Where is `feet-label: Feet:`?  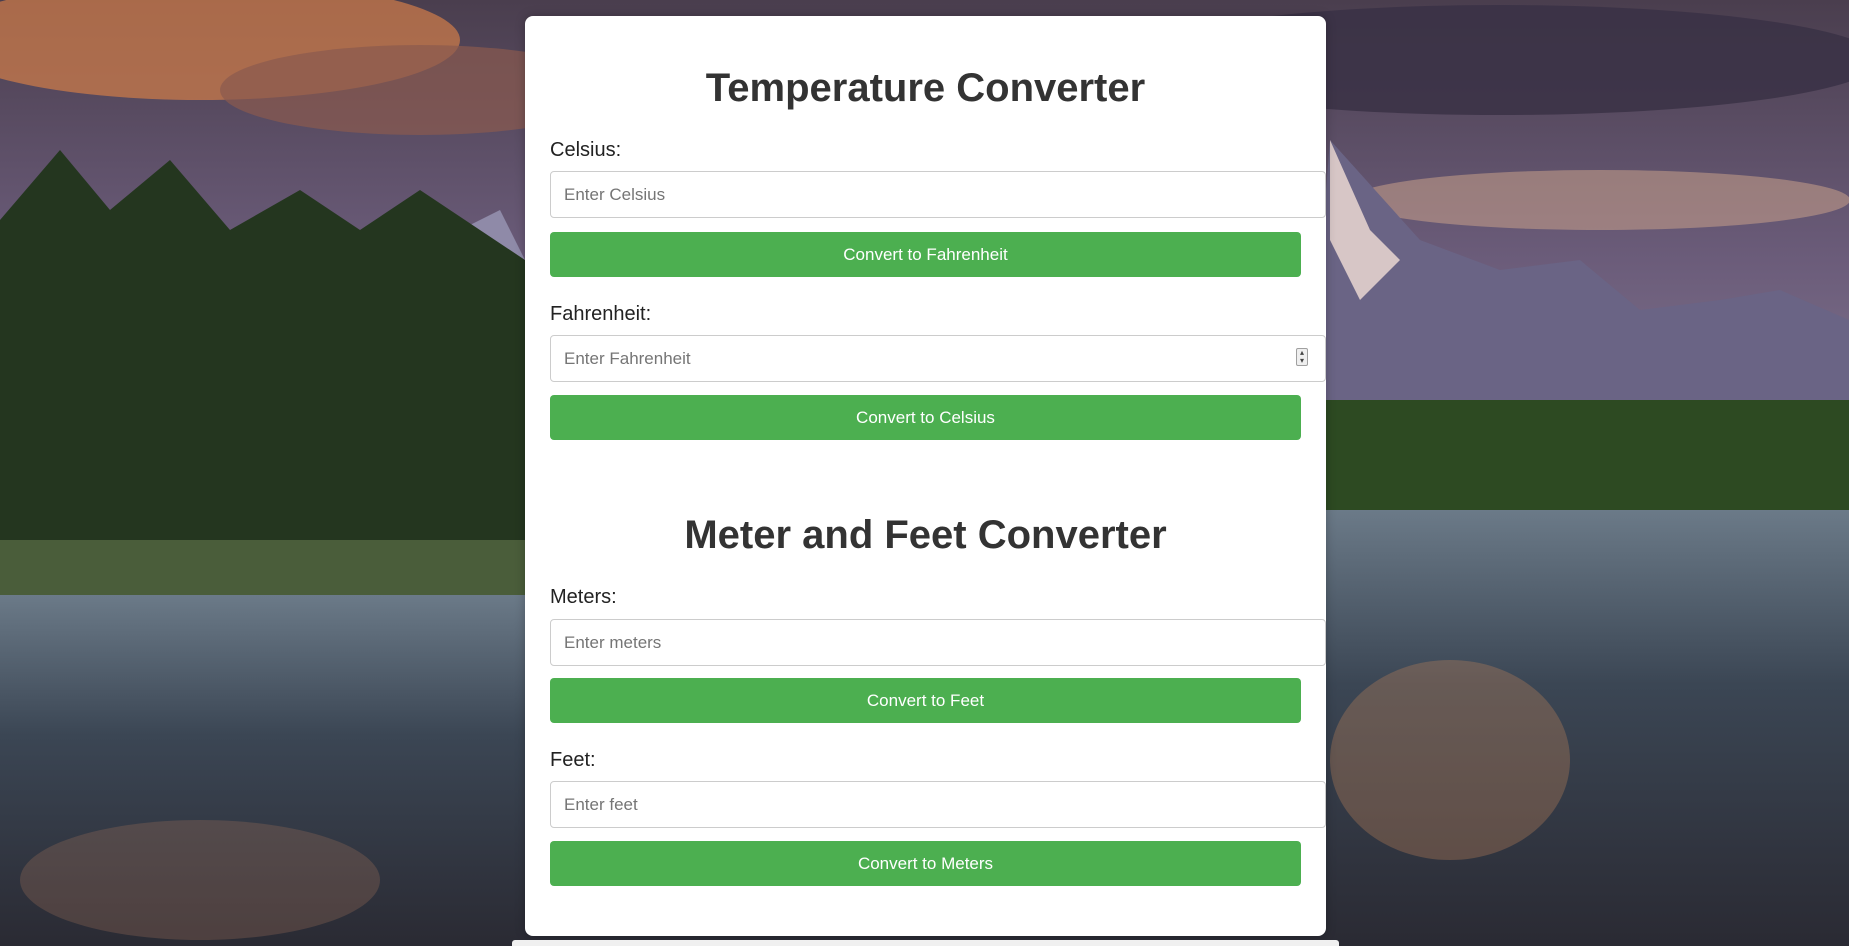 feet-label: Feet: is located at coordinates (573, 760).